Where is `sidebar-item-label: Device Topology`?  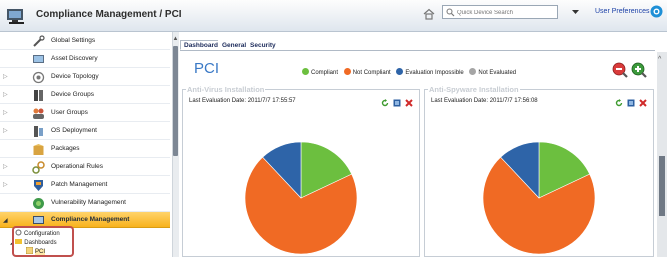 sidebar-item-label: Device Topology is located at coordinates (75, 76).